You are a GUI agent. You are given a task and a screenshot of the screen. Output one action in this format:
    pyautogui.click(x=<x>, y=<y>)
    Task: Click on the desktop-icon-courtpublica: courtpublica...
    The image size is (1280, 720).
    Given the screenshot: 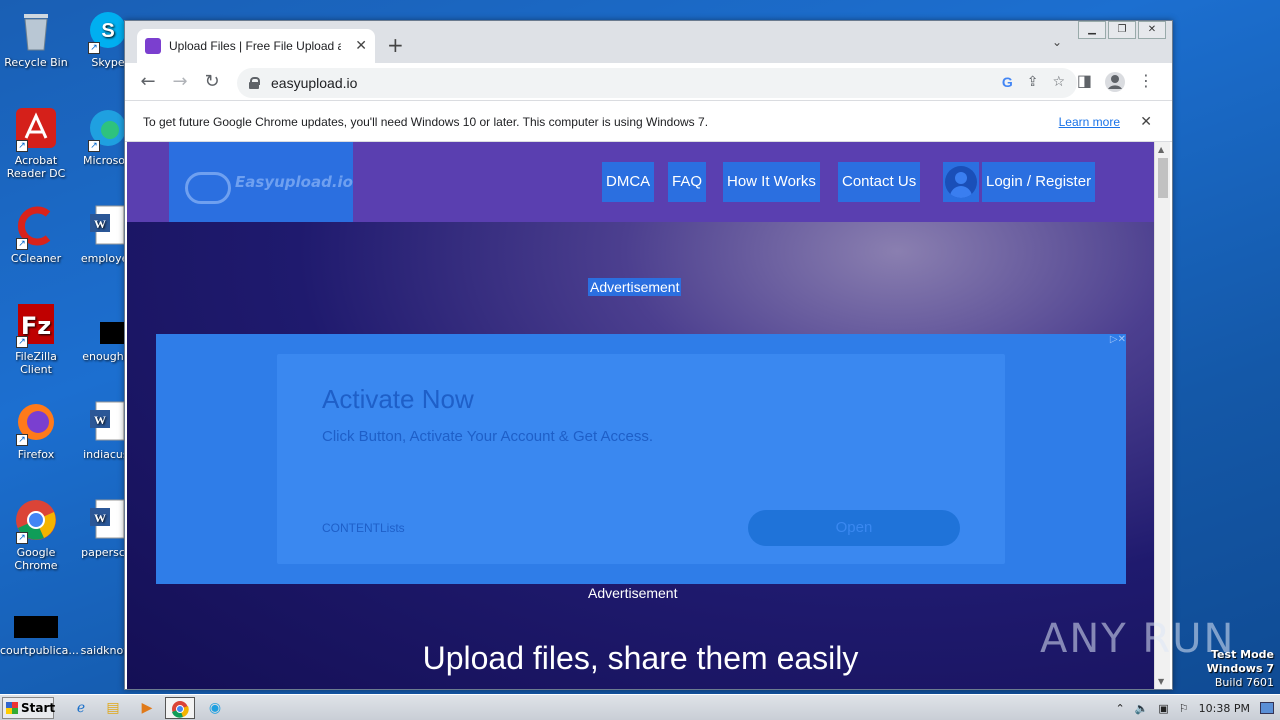 What is the action you would take?
    pyautogui.click(x=39, y=626)
    